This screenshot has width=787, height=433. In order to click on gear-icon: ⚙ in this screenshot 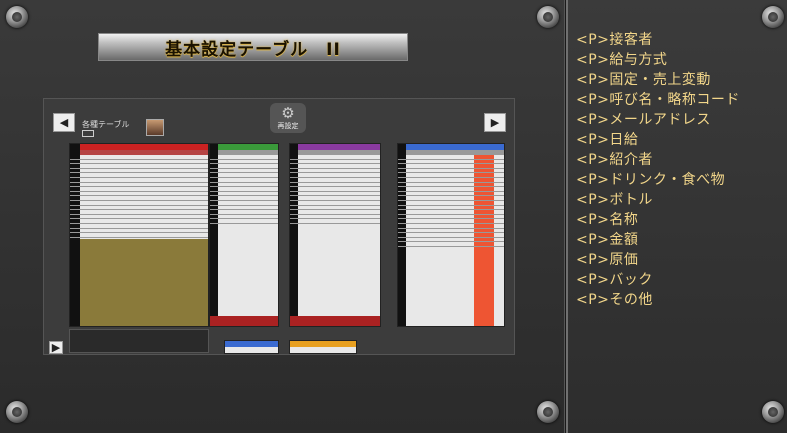, I will do `click(288, 112)`.